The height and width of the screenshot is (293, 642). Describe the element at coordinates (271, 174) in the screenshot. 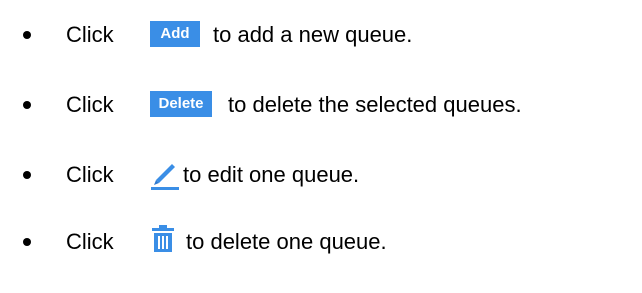

I see `instruction-text: to edit one queue.` at that location.